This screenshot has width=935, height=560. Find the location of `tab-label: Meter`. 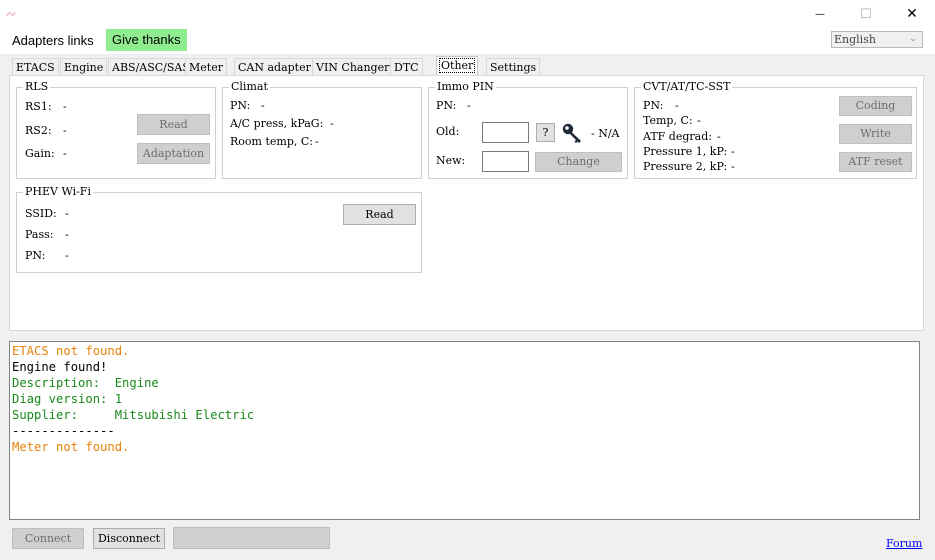

tab-label: Meter is located at coordinates (206, 67).